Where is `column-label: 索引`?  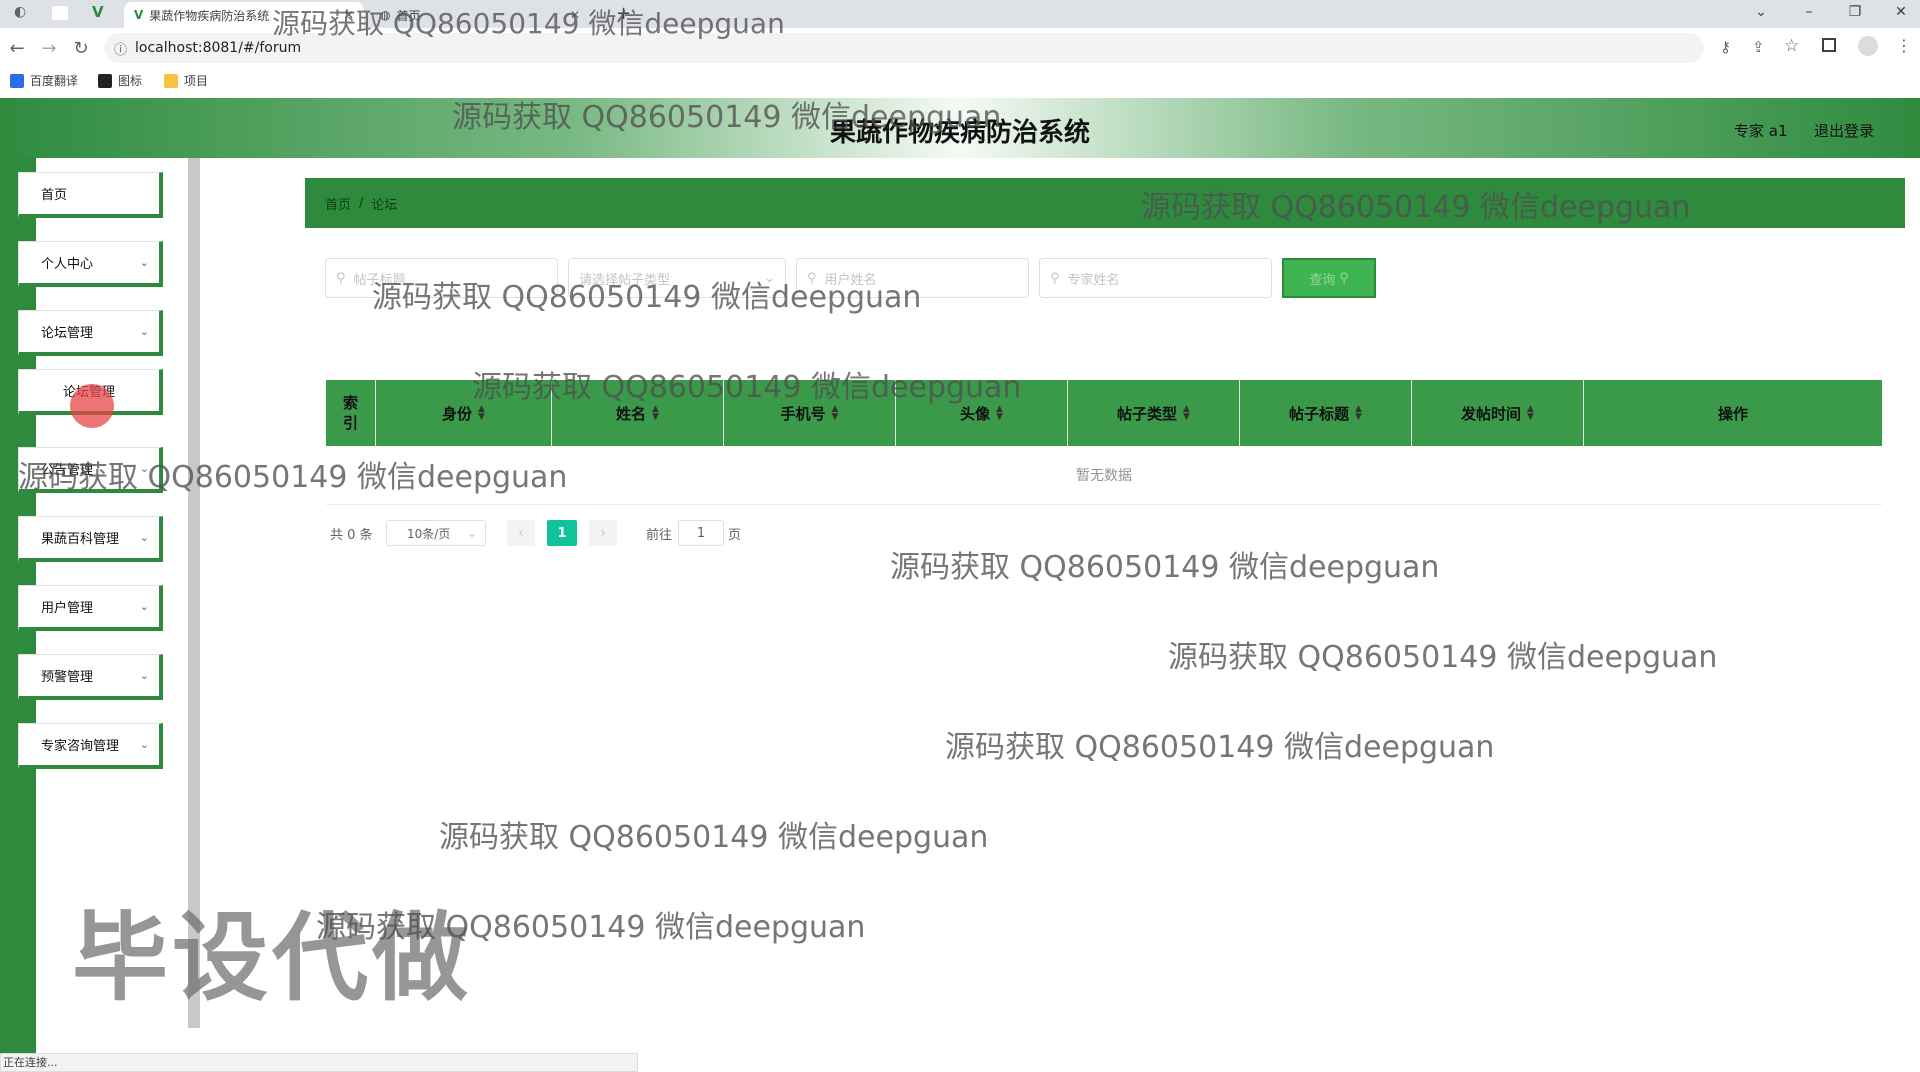 column-label: 索引 is located at coordinates (350, 413).